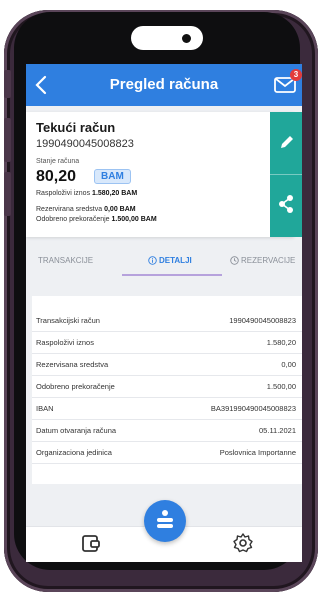 Image resolution: width=322 pixels, height=595 pixels. Describe the element at coordinates (112, 176) in the screenshot. I see `currency-badge: BAM` at that location.